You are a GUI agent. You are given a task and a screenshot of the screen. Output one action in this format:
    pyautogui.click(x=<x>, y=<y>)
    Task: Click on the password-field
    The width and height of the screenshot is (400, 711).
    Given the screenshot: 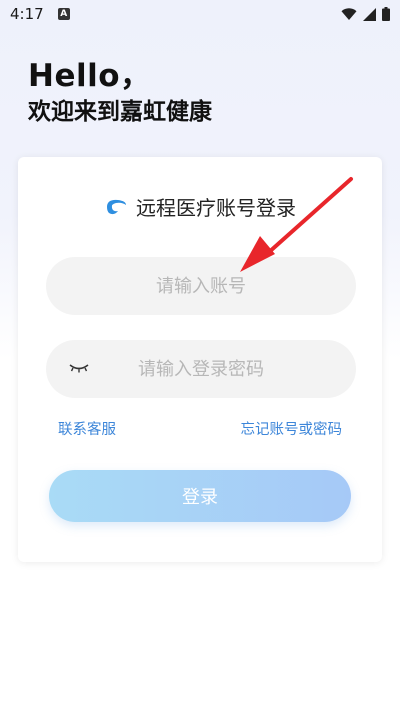 What is the action you would take?
    pyautogui.click(x=201, y=369)
    